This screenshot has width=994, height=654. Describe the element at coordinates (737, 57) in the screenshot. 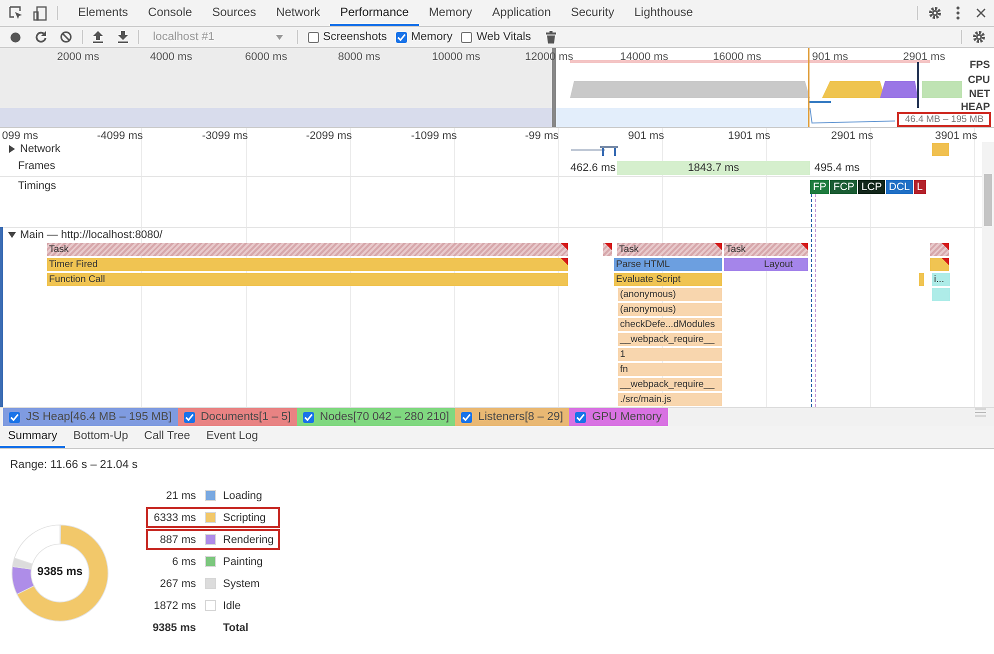

I see `time-tick: 16000 ms` at that location.